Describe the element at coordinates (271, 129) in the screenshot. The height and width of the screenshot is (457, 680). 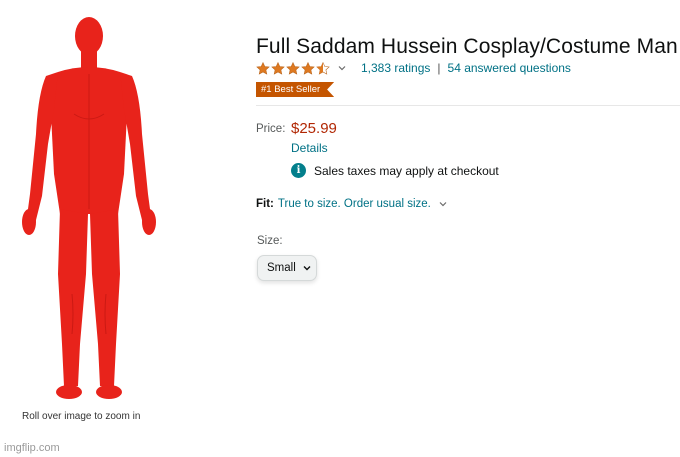
I see `price-label: Price:` at that location.